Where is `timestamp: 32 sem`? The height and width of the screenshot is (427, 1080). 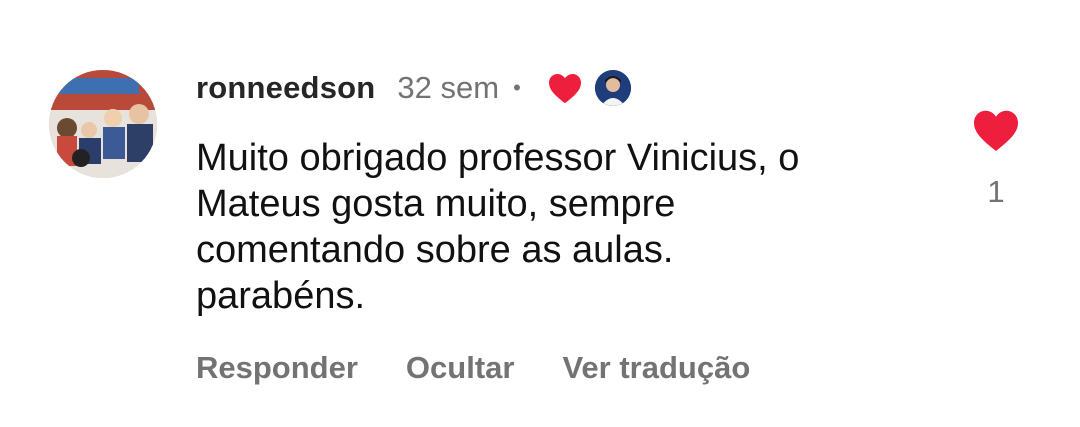
timestamp: 32 sem is located at coordinates (448, 87).